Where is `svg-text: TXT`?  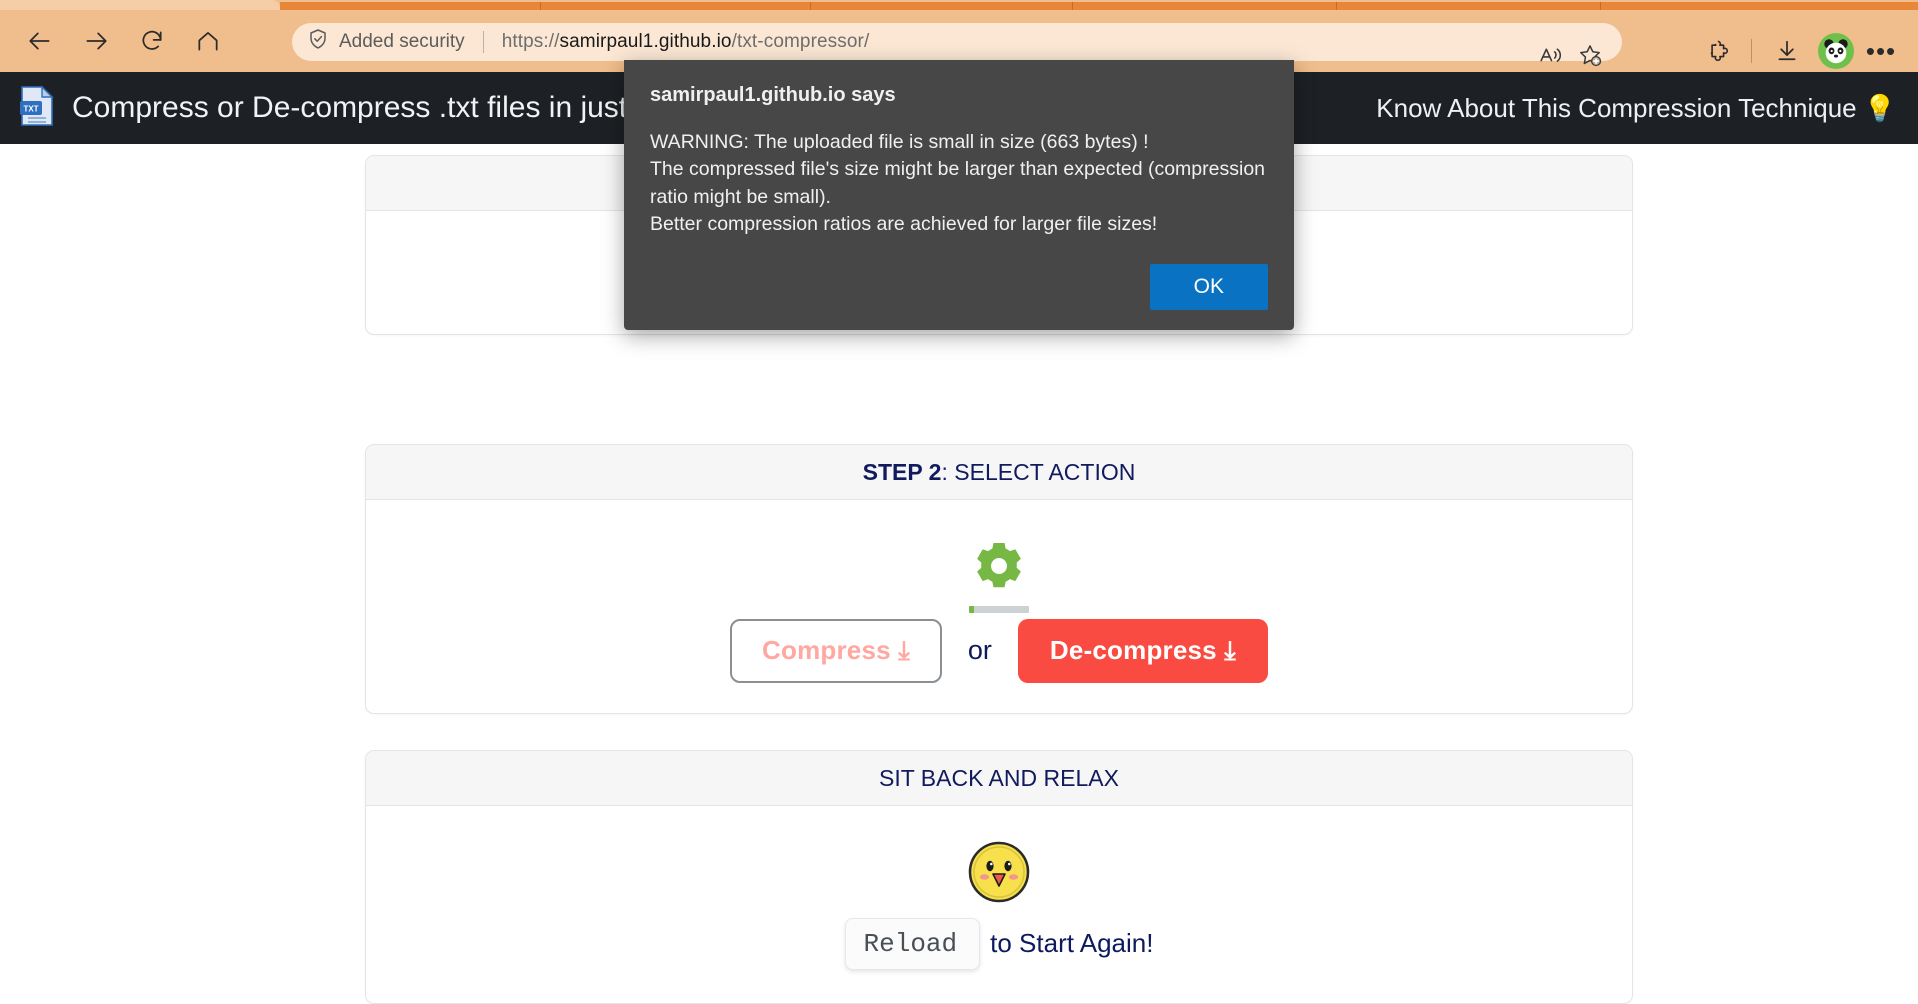
svg-text: TXT is located at coordinates (30, 108).